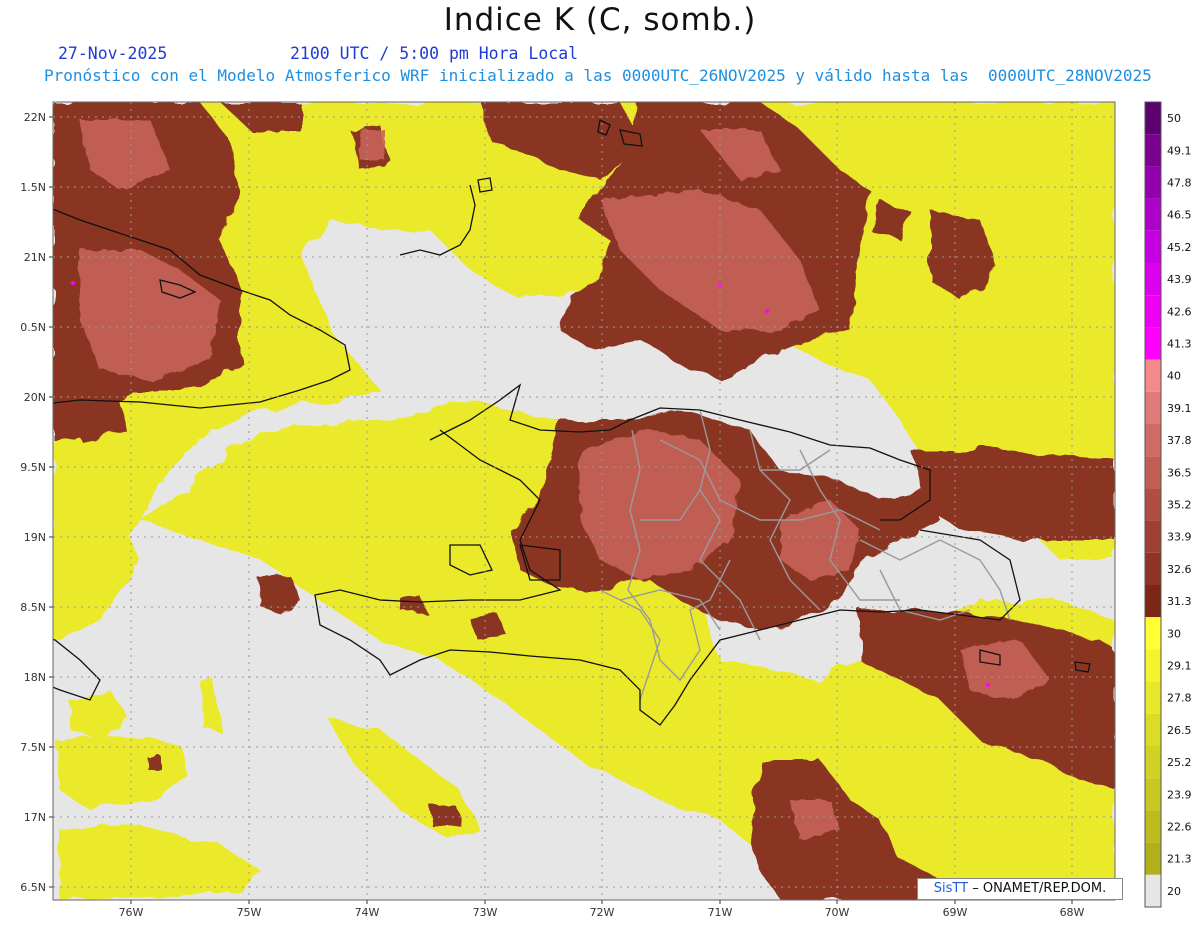 The image size is (1200, 927). I want to click on colorbar-label: 30, so click(1174, 633).